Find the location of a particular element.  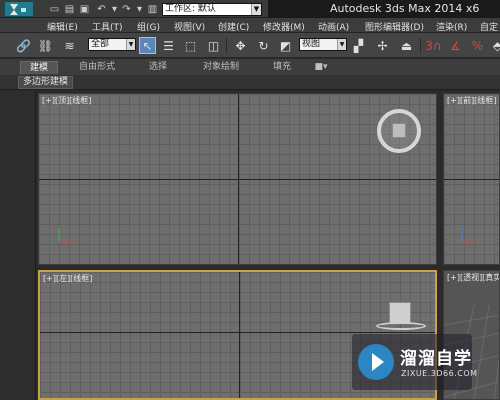

tab-modeling: 建模 is located at coordinates (39, 67).